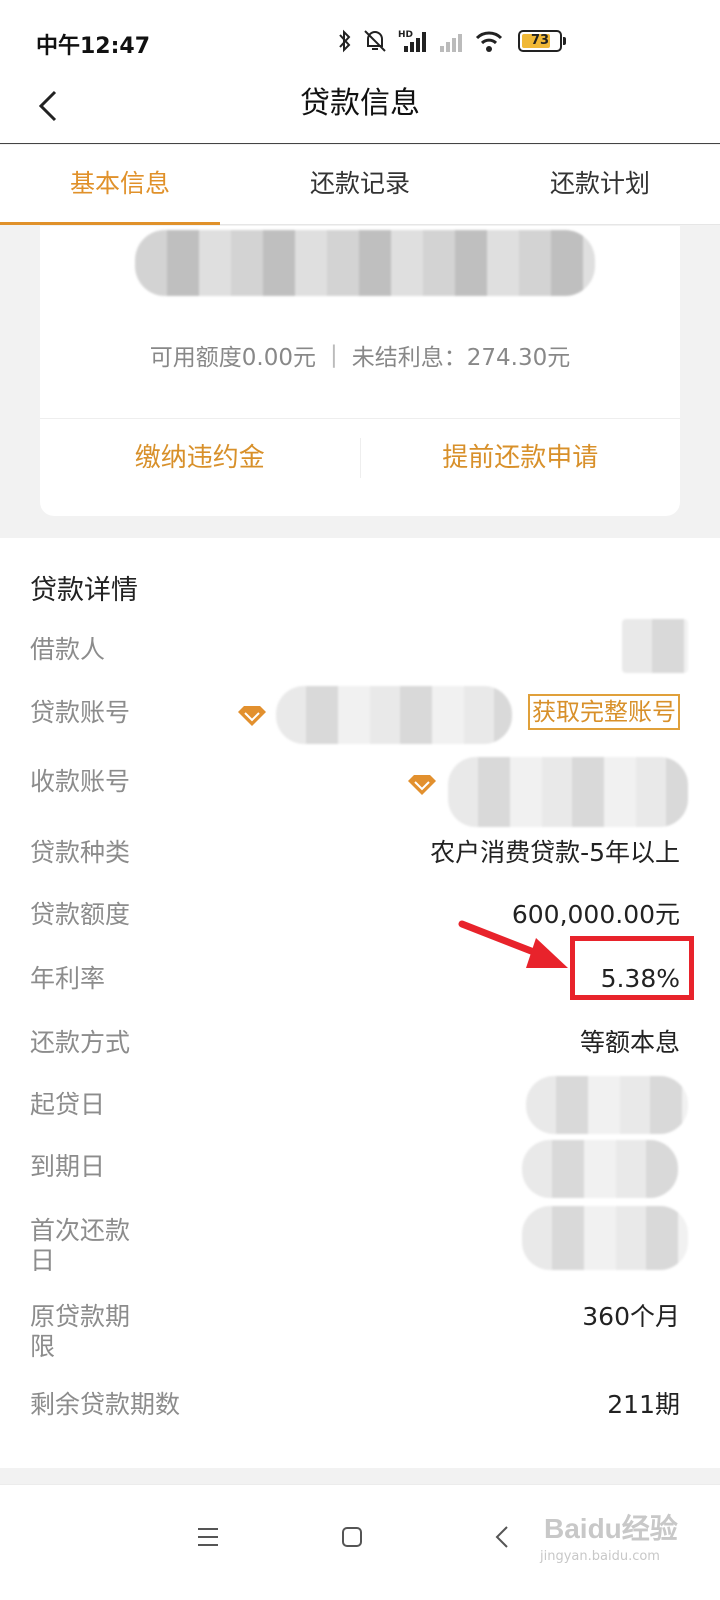 The width and height of the screenshot is (720, 1600). What do you see at coordinates (68, 1166) in the screenshot?
I see `due-date-label: 到期日` at bounding box center [68, 1166].